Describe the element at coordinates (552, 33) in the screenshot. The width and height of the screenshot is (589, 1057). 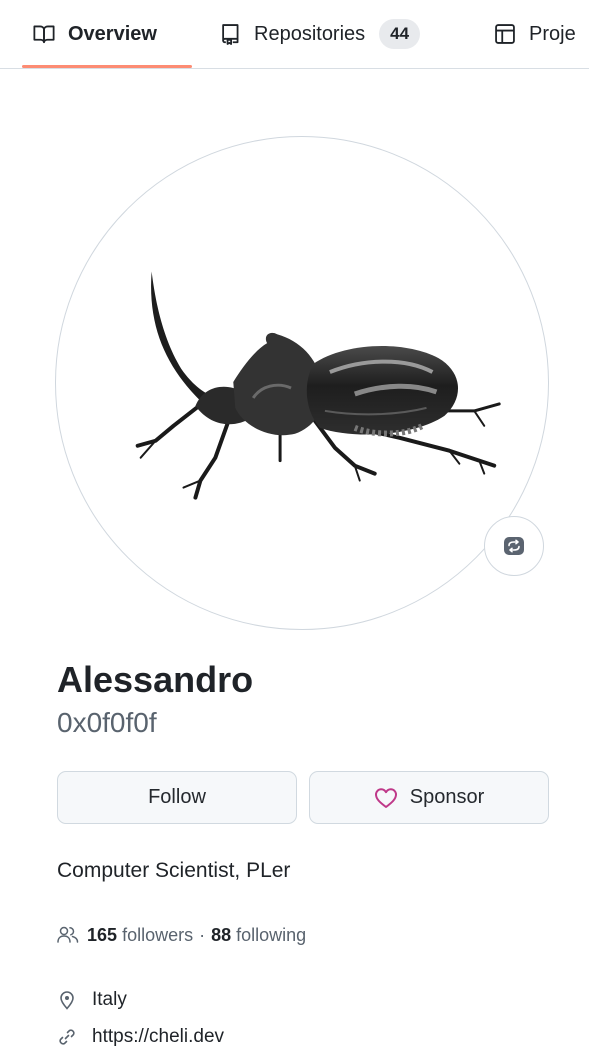
I see `tab-projects-label: Proje` at that location.